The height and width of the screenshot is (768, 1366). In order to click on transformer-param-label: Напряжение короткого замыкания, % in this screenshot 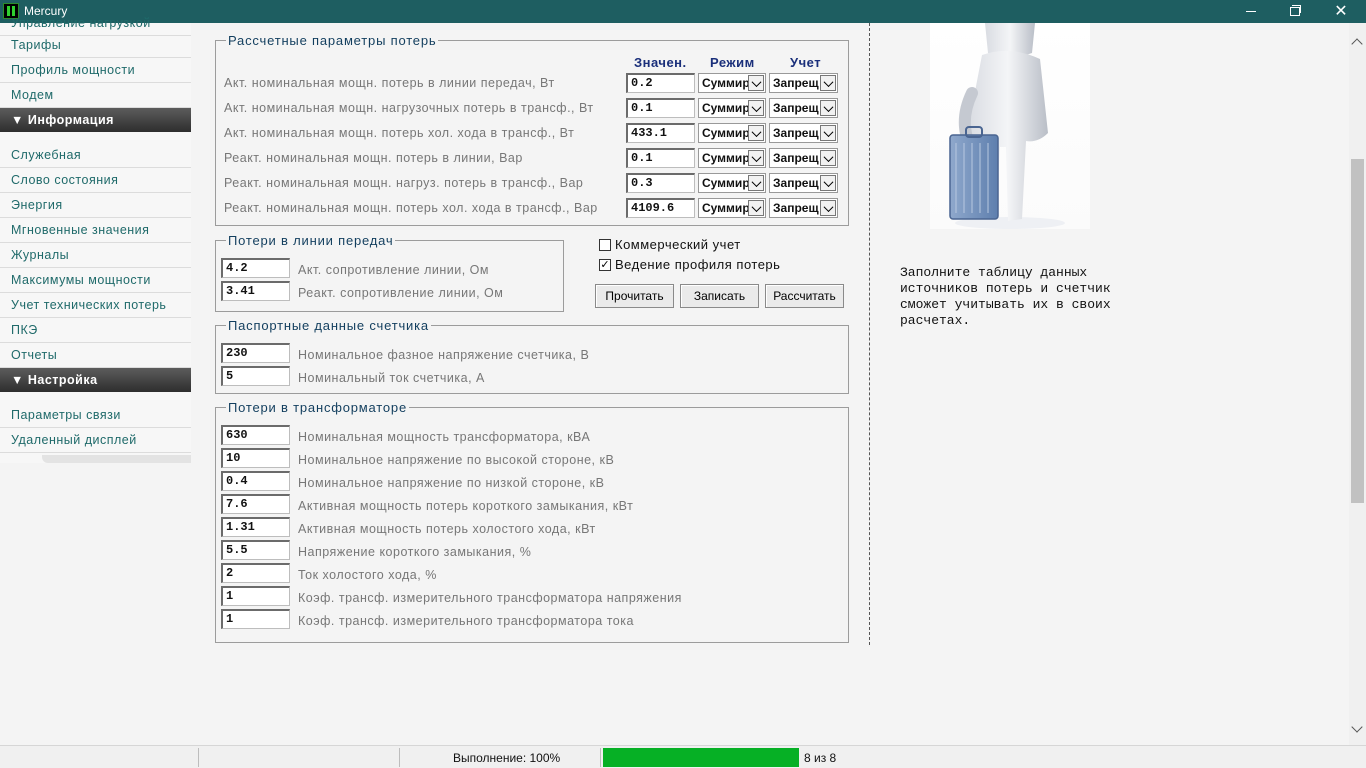, I will do `click(415, 552)`.